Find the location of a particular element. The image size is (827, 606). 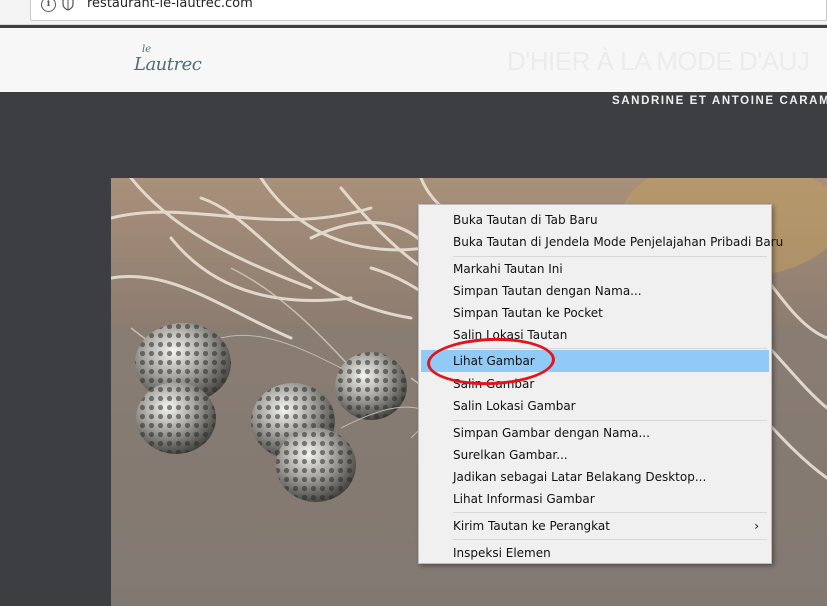

logo-main-text: Lautrec is located at coordinates (168, 64).